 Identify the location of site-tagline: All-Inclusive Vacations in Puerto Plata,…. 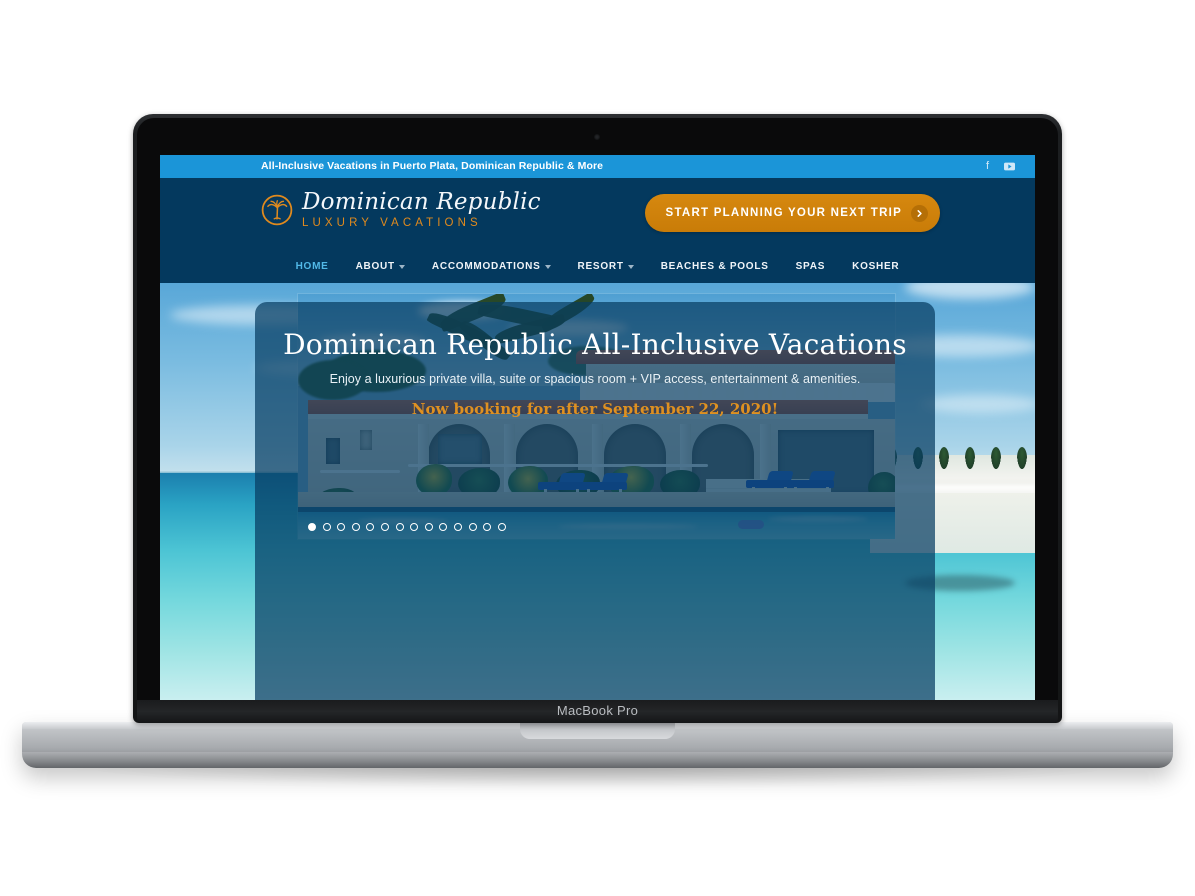
(432, 166).